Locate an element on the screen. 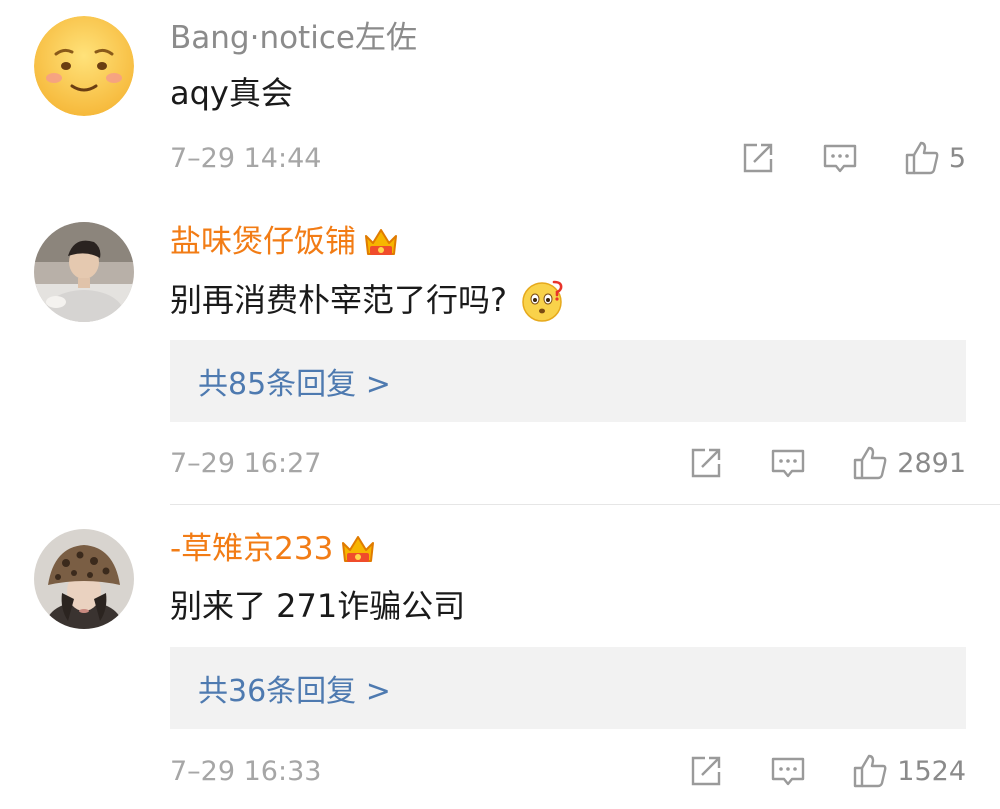  like-count: 2891 is located at coordinates (931, 463).